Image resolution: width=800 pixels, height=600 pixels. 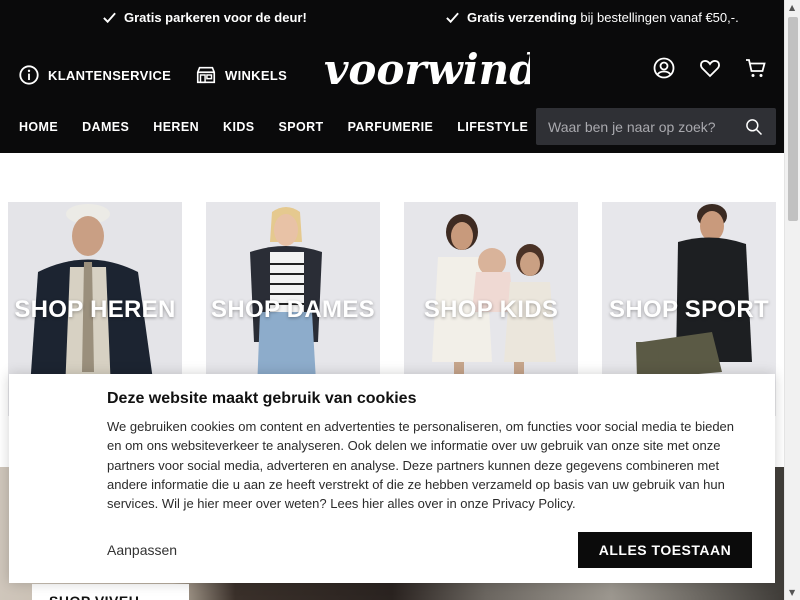 What do you see at coordinates (262, 398) in the screenshot?
I see `cookie-title: Deze website maakt gebruik van cookies` at bounding box center [262, 398].